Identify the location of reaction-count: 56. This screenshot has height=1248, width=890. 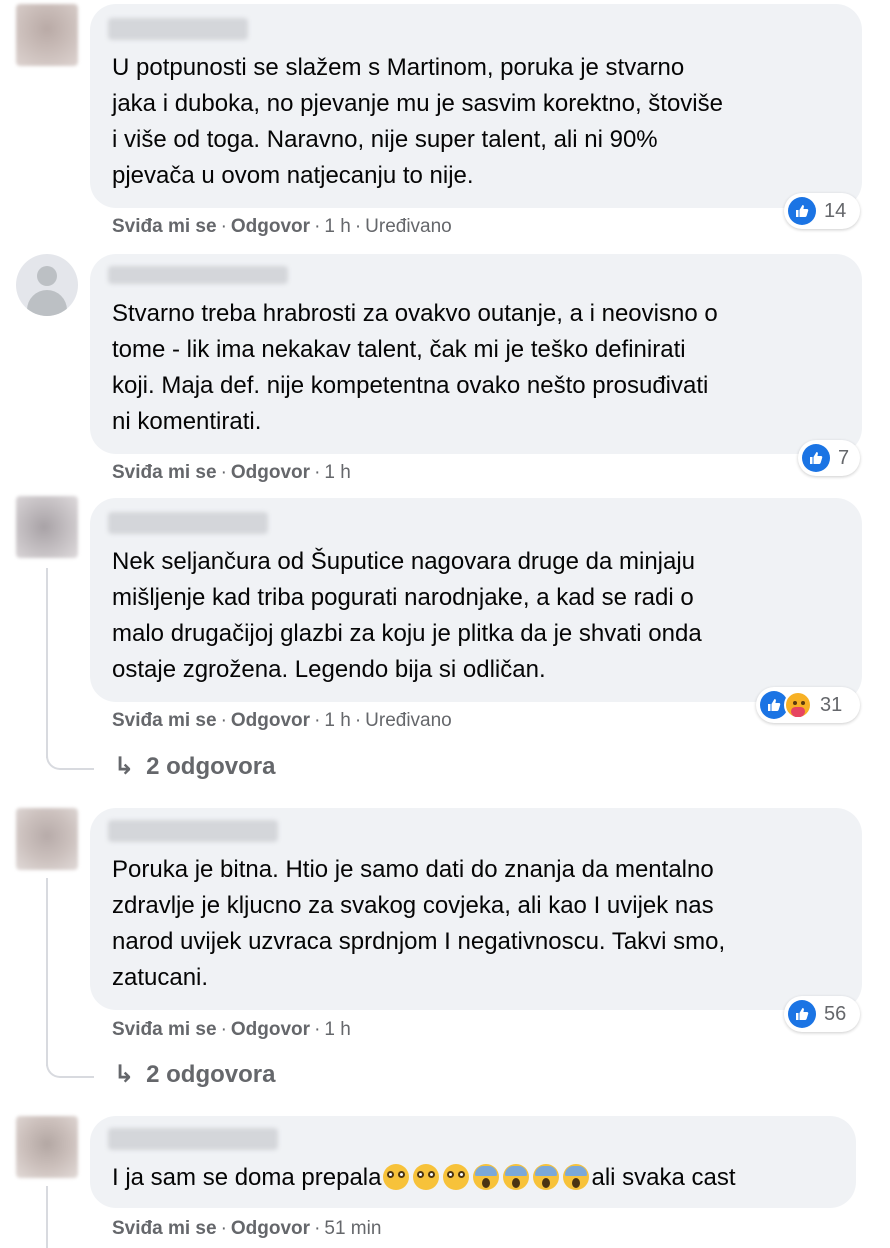
(835, 1013).